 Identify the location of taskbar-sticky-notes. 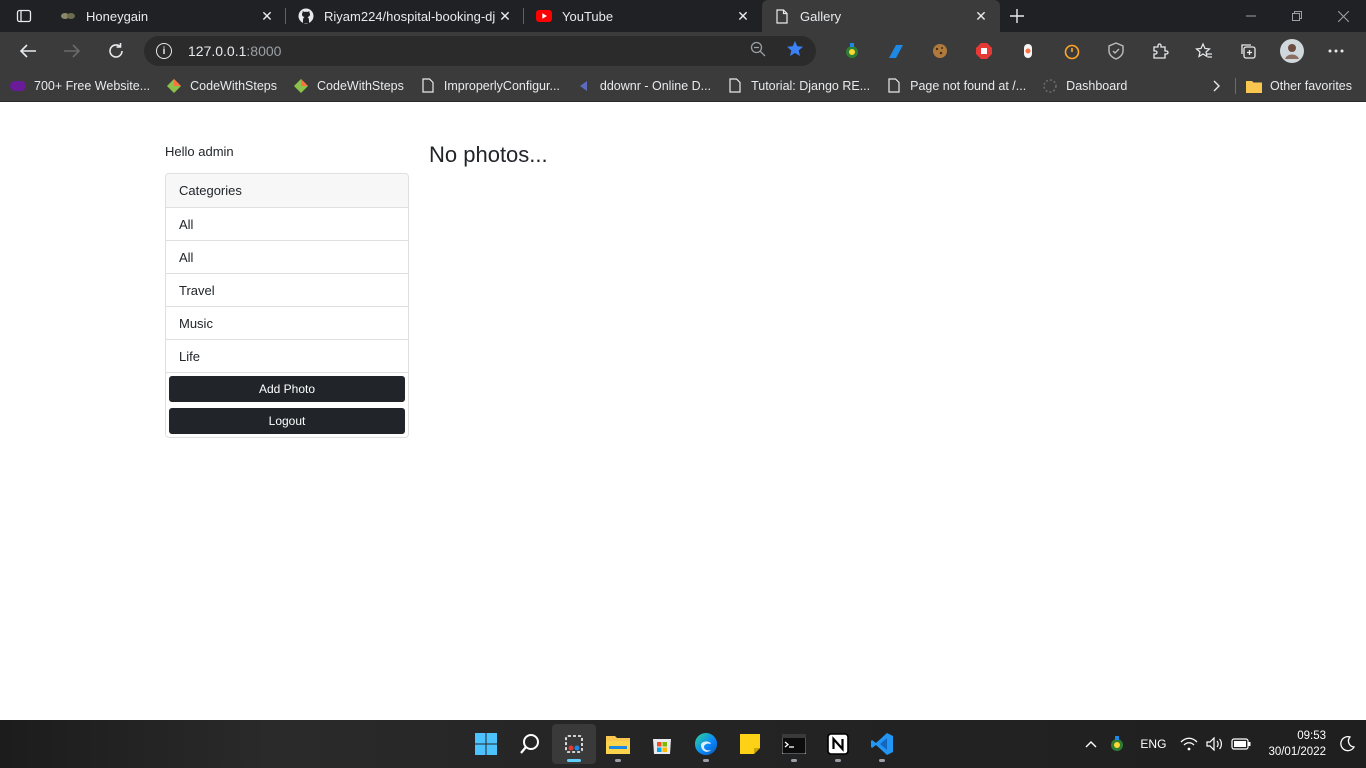
(750, 744).